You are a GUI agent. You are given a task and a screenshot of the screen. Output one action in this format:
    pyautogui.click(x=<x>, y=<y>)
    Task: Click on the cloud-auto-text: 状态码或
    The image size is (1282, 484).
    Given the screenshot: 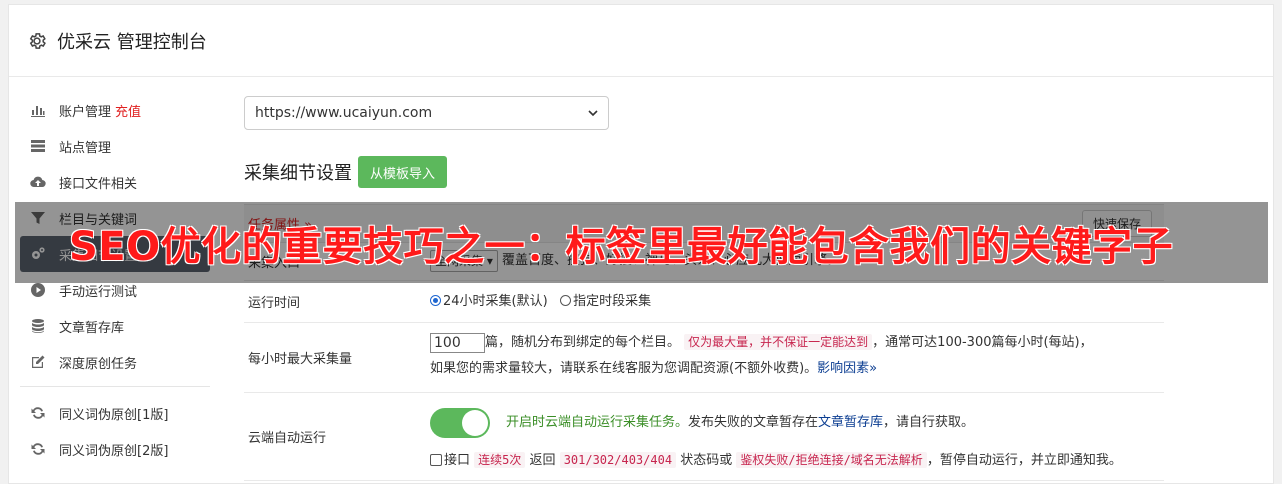 What is the action you would take?
    pyautogui.click(x=706, y=460)
    